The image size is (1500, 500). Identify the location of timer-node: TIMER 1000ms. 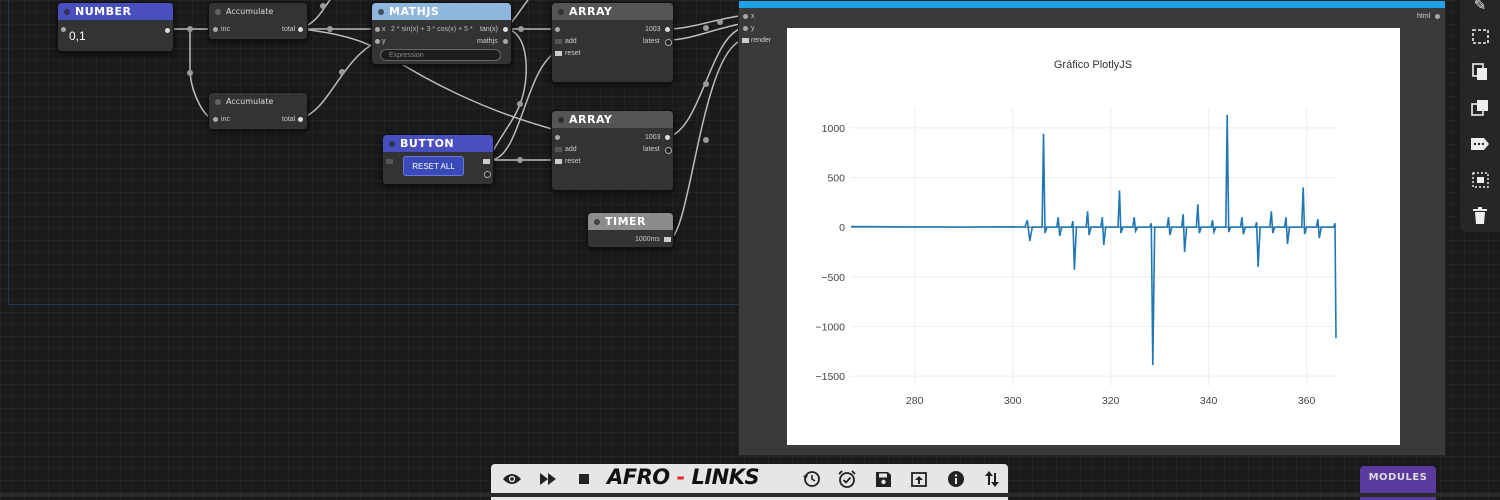
(630, 230).